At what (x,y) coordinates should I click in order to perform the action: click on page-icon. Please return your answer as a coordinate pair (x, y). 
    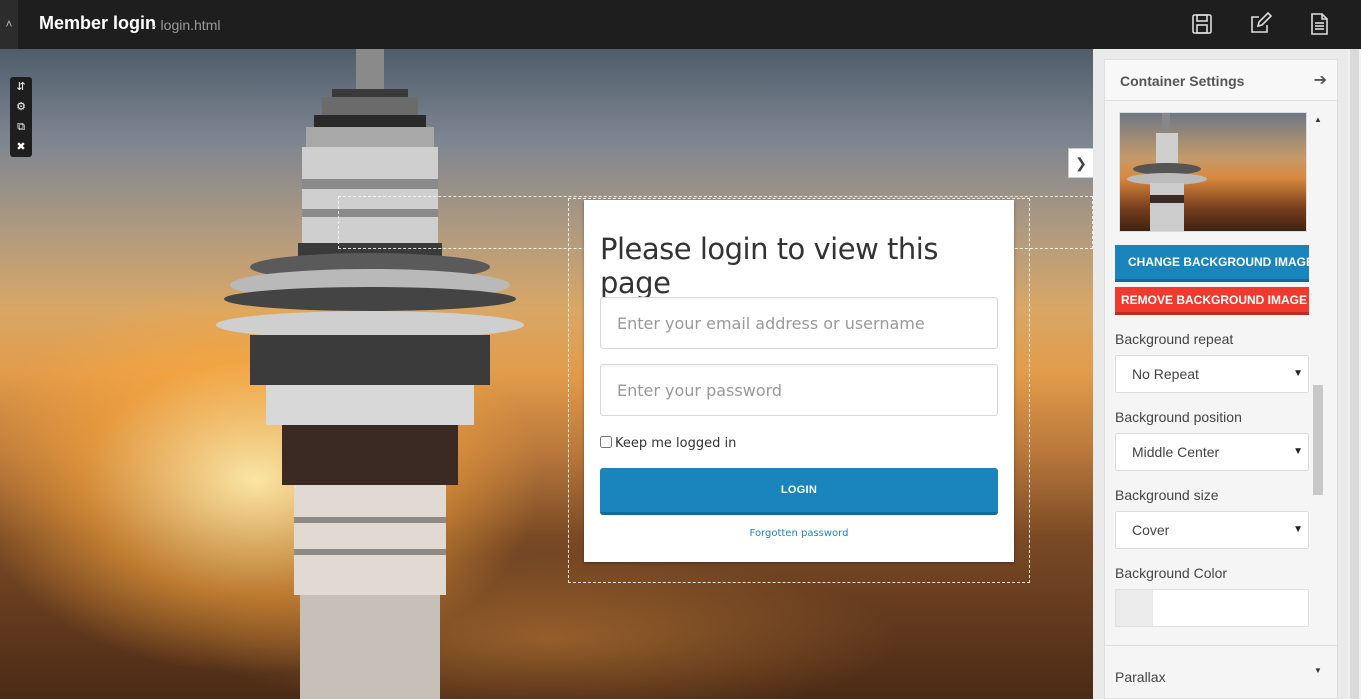
    Looking at the image, I should click on (1319, 24).